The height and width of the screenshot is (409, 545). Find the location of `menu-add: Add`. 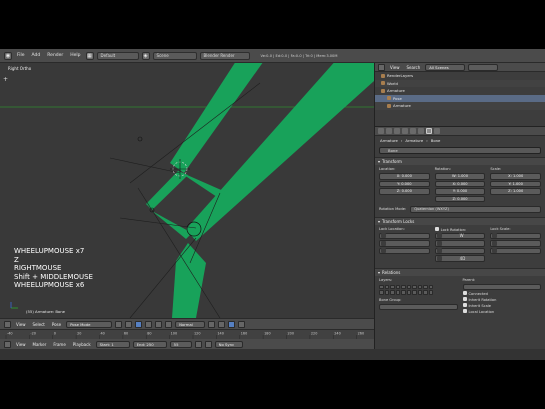

menu-add: Add is located at coordinates (36, 55).